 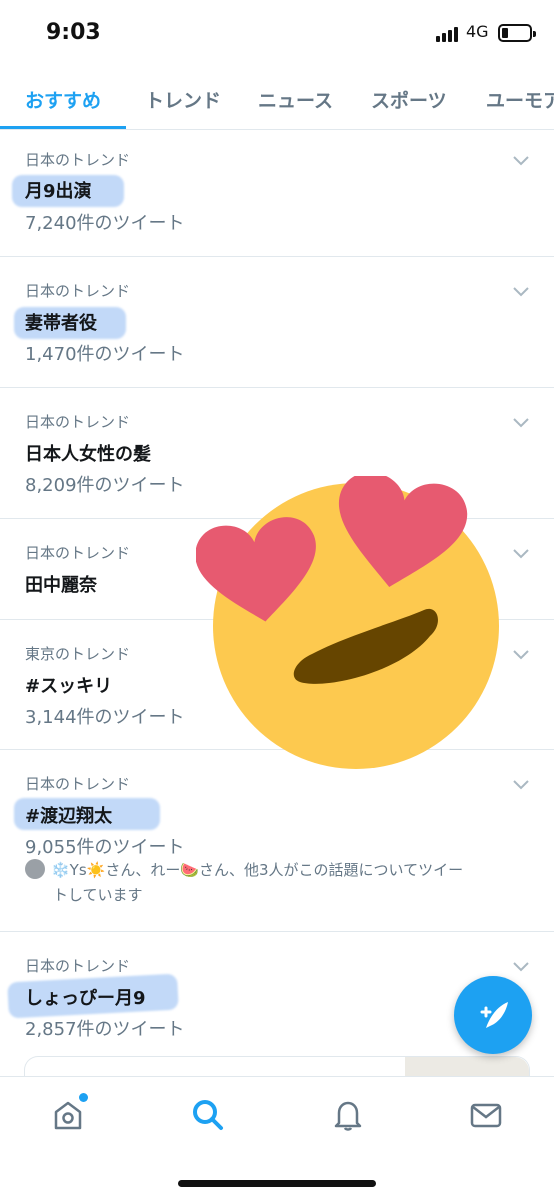 I want to click on trend-name: 田中麗奈, so click(x=61, y=585).